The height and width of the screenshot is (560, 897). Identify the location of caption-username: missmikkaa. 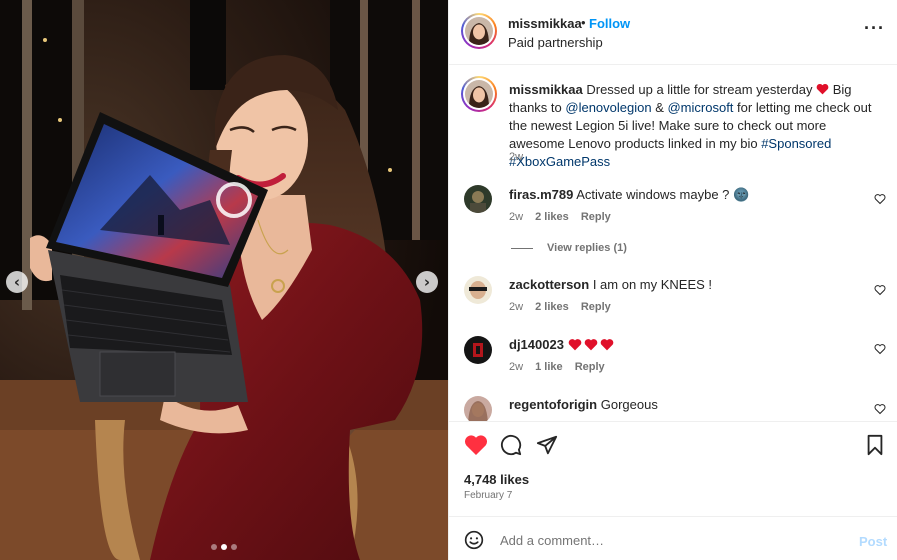
(546, 89).